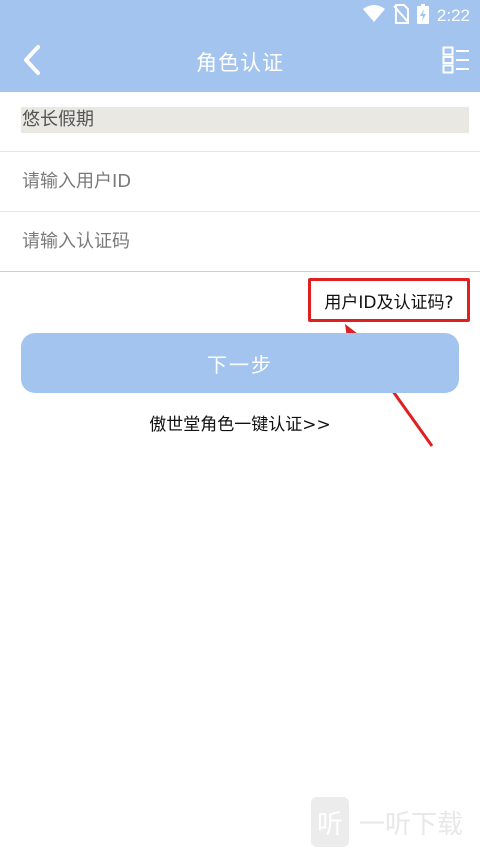  I want to click on list-menu-icon, so click(456, 62).